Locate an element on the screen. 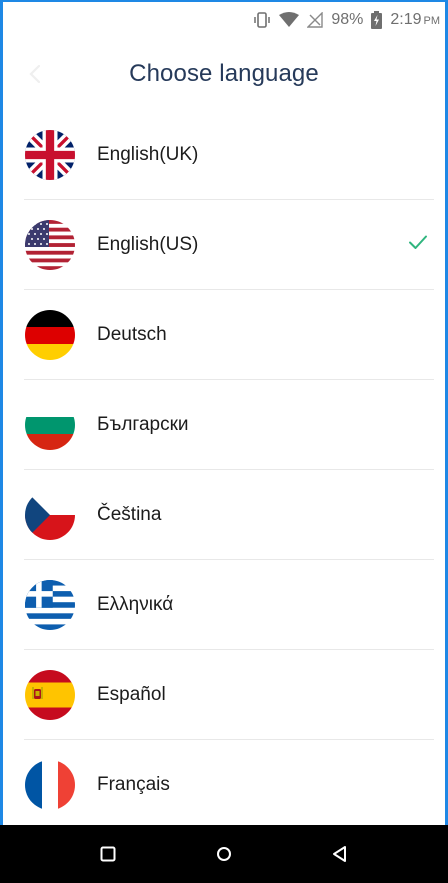 The height and width of the screenshot is (883, 448). recents-button is located at coordinates (108, 854).